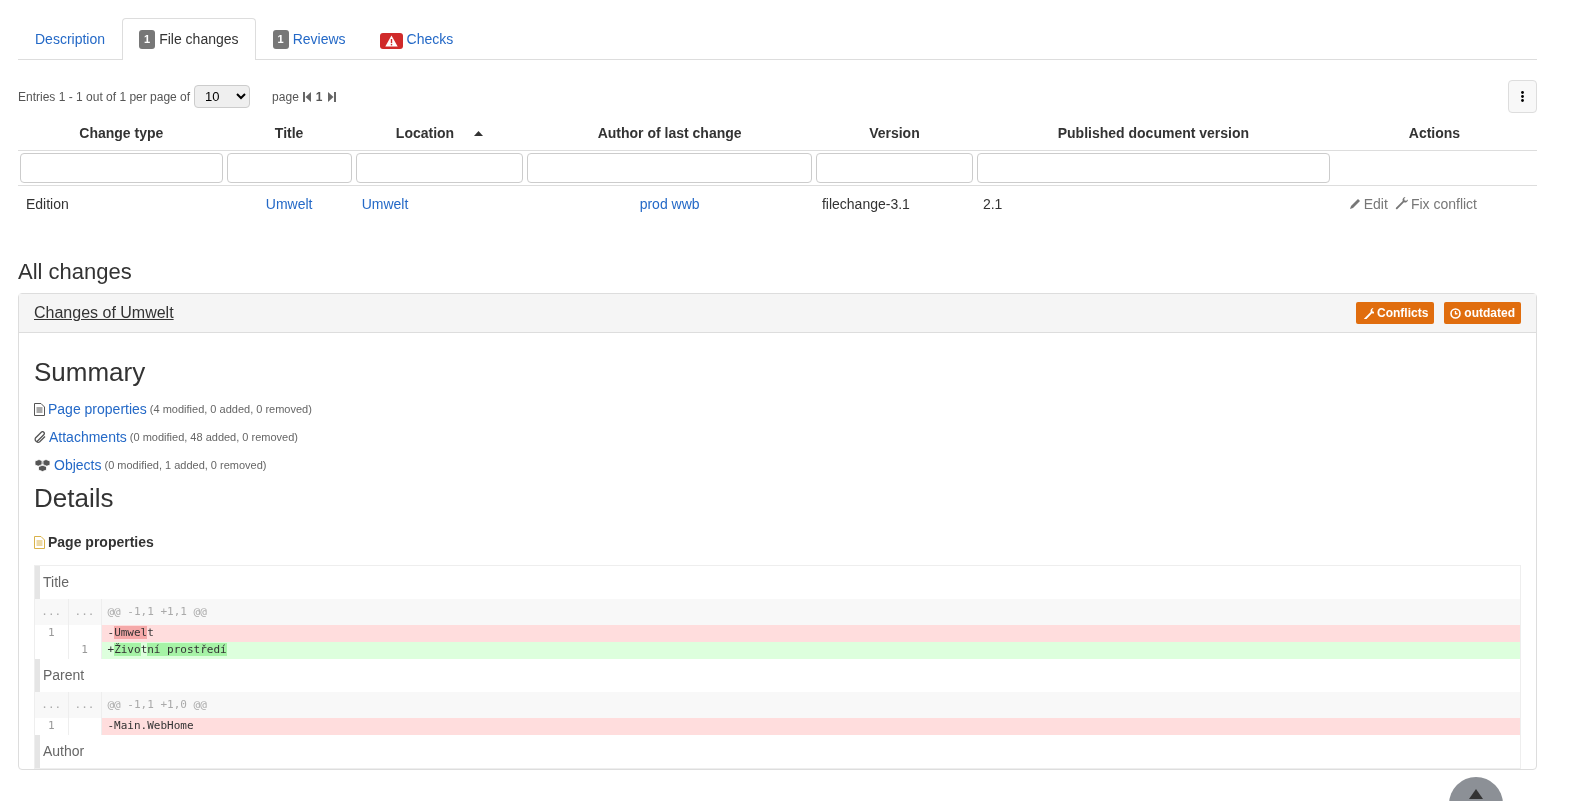 The height and width of the screenshot is (801, 1575). What do you see at coordinates (88, 437) in the screenshot?
I see `attachments-link: Attachments` at bounding box center [88, 437].